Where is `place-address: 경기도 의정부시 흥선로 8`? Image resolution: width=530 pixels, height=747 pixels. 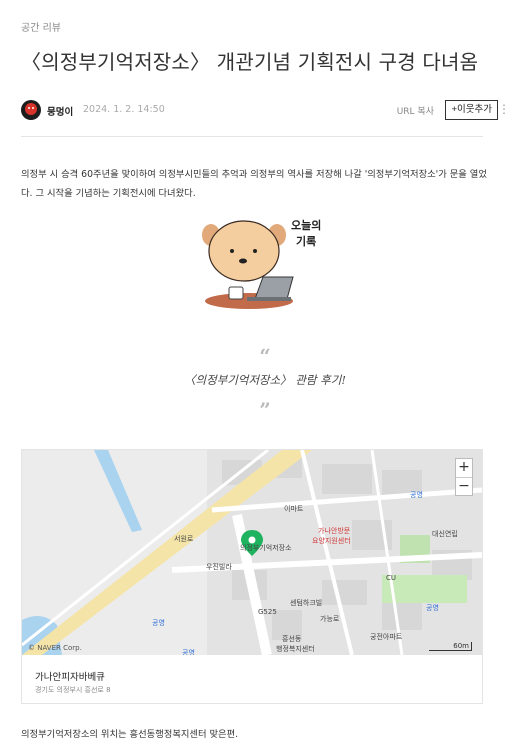 place-address: 경기도 의정부시 흥선로 8 is located at coordinates (73, 690).